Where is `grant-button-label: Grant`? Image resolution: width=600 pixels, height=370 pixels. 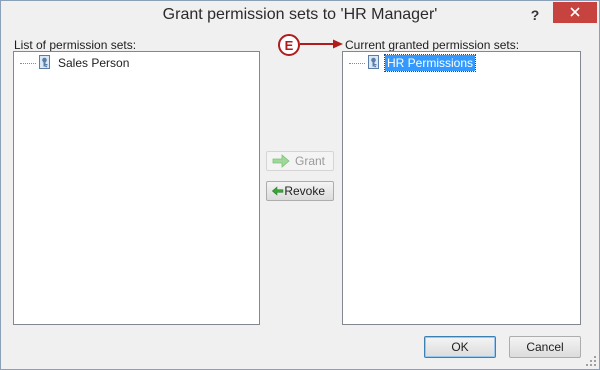 grant-button-label: Grant is located at coordinates (309, 161).